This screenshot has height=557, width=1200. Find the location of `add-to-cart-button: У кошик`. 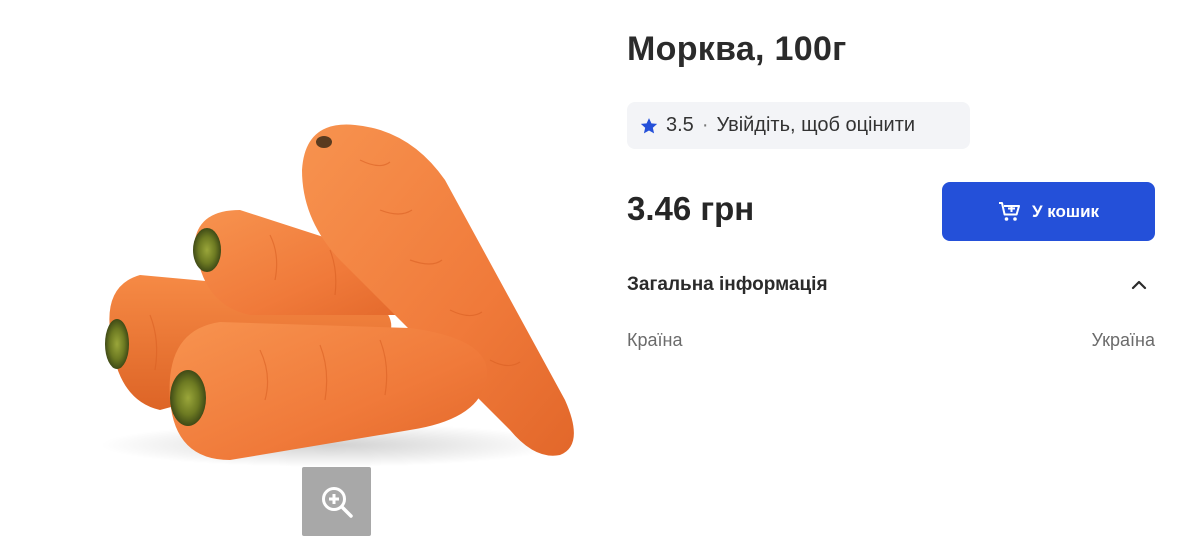

add-to-cart-button: У кошик is located at coordinates (1048, 211).